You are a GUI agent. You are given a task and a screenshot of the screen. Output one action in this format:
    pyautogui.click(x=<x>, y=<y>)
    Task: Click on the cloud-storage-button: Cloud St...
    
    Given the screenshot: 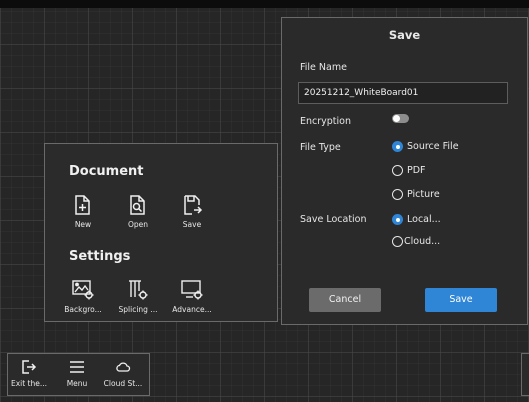 What is the action you would take?
    pyautogui.click(x=123, y=375)
    